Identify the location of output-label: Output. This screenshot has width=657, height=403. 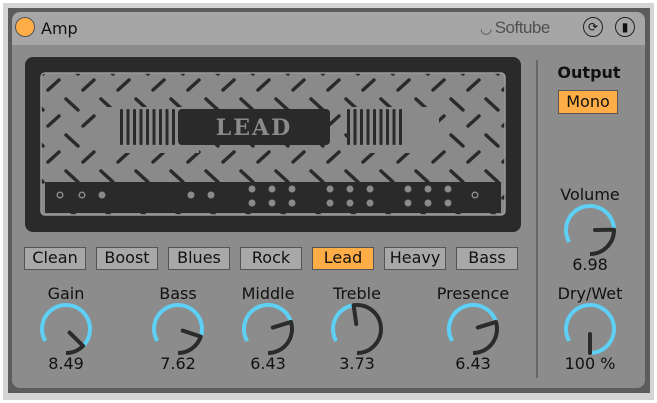
(589, 72).